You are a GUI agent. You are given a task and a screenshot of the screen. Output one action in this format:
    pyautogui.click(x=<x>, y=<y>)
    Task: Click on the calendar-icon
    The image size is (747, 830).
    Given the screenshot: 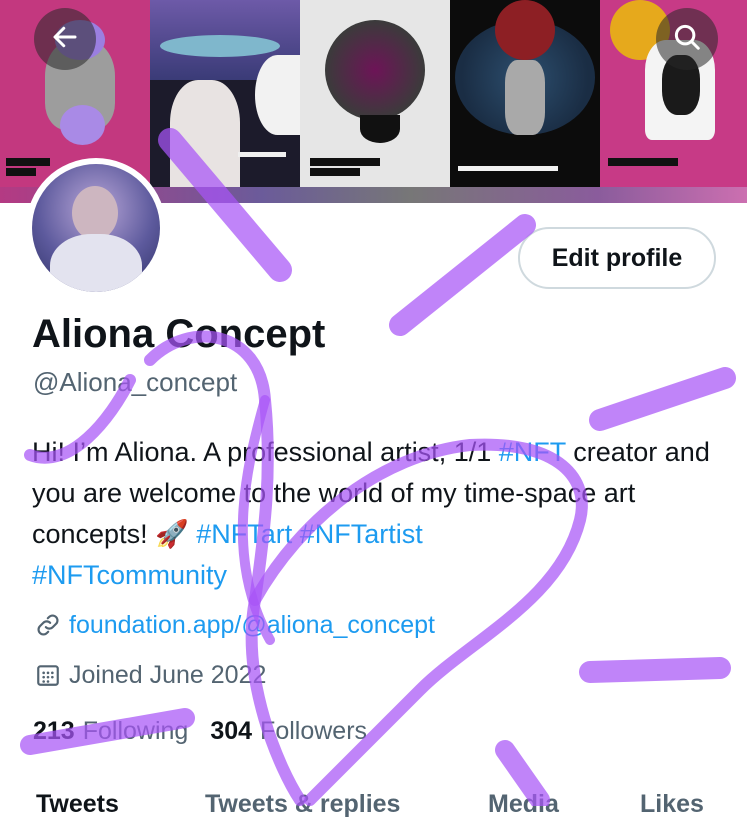 What is the action you would take?
    pyautogui.click(x=48, y=675)
    